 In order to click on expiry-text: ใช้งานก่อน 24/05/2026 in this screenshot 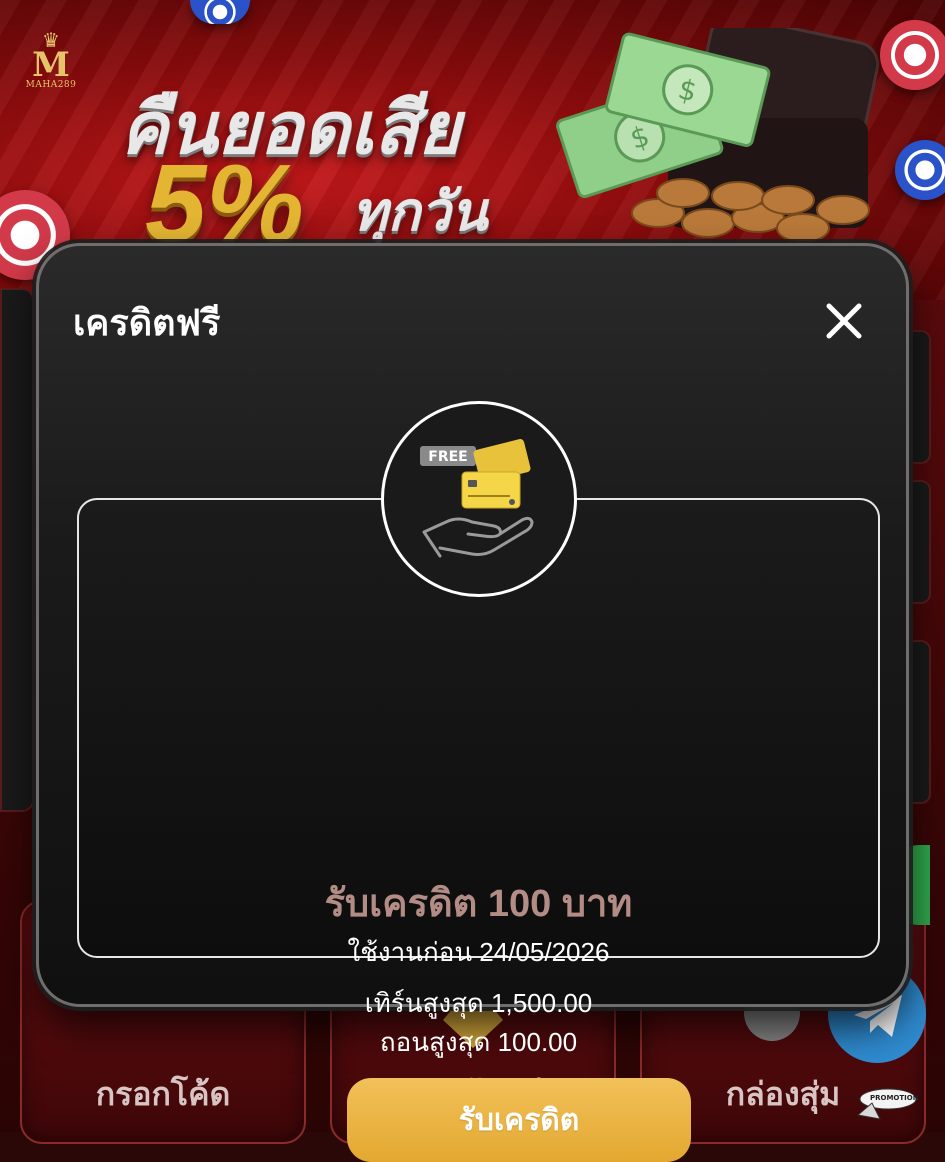, I will do `click(478, 952)`.